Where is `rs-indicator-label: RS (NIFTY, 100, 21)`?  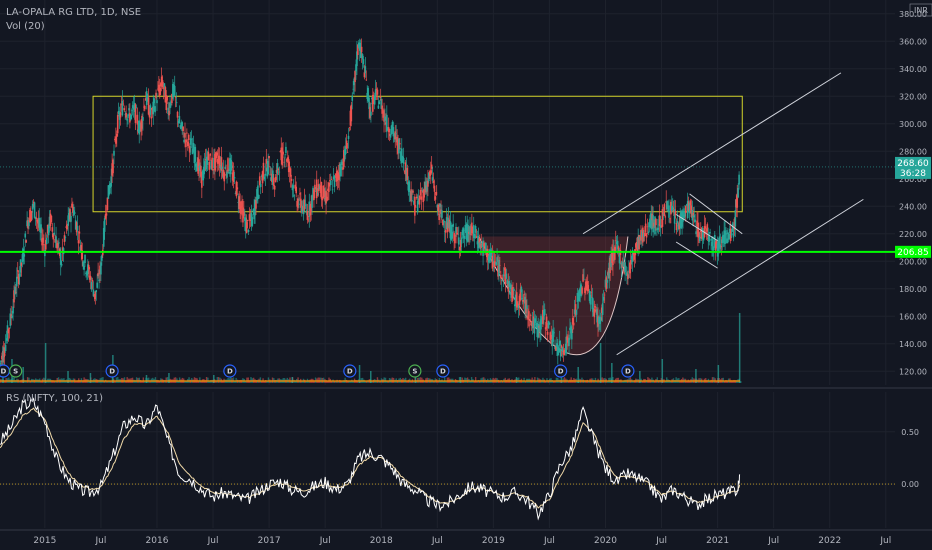
rs-indicator-label: RS (NIFTY, 100, 21) is located at coordinates (54, 398).